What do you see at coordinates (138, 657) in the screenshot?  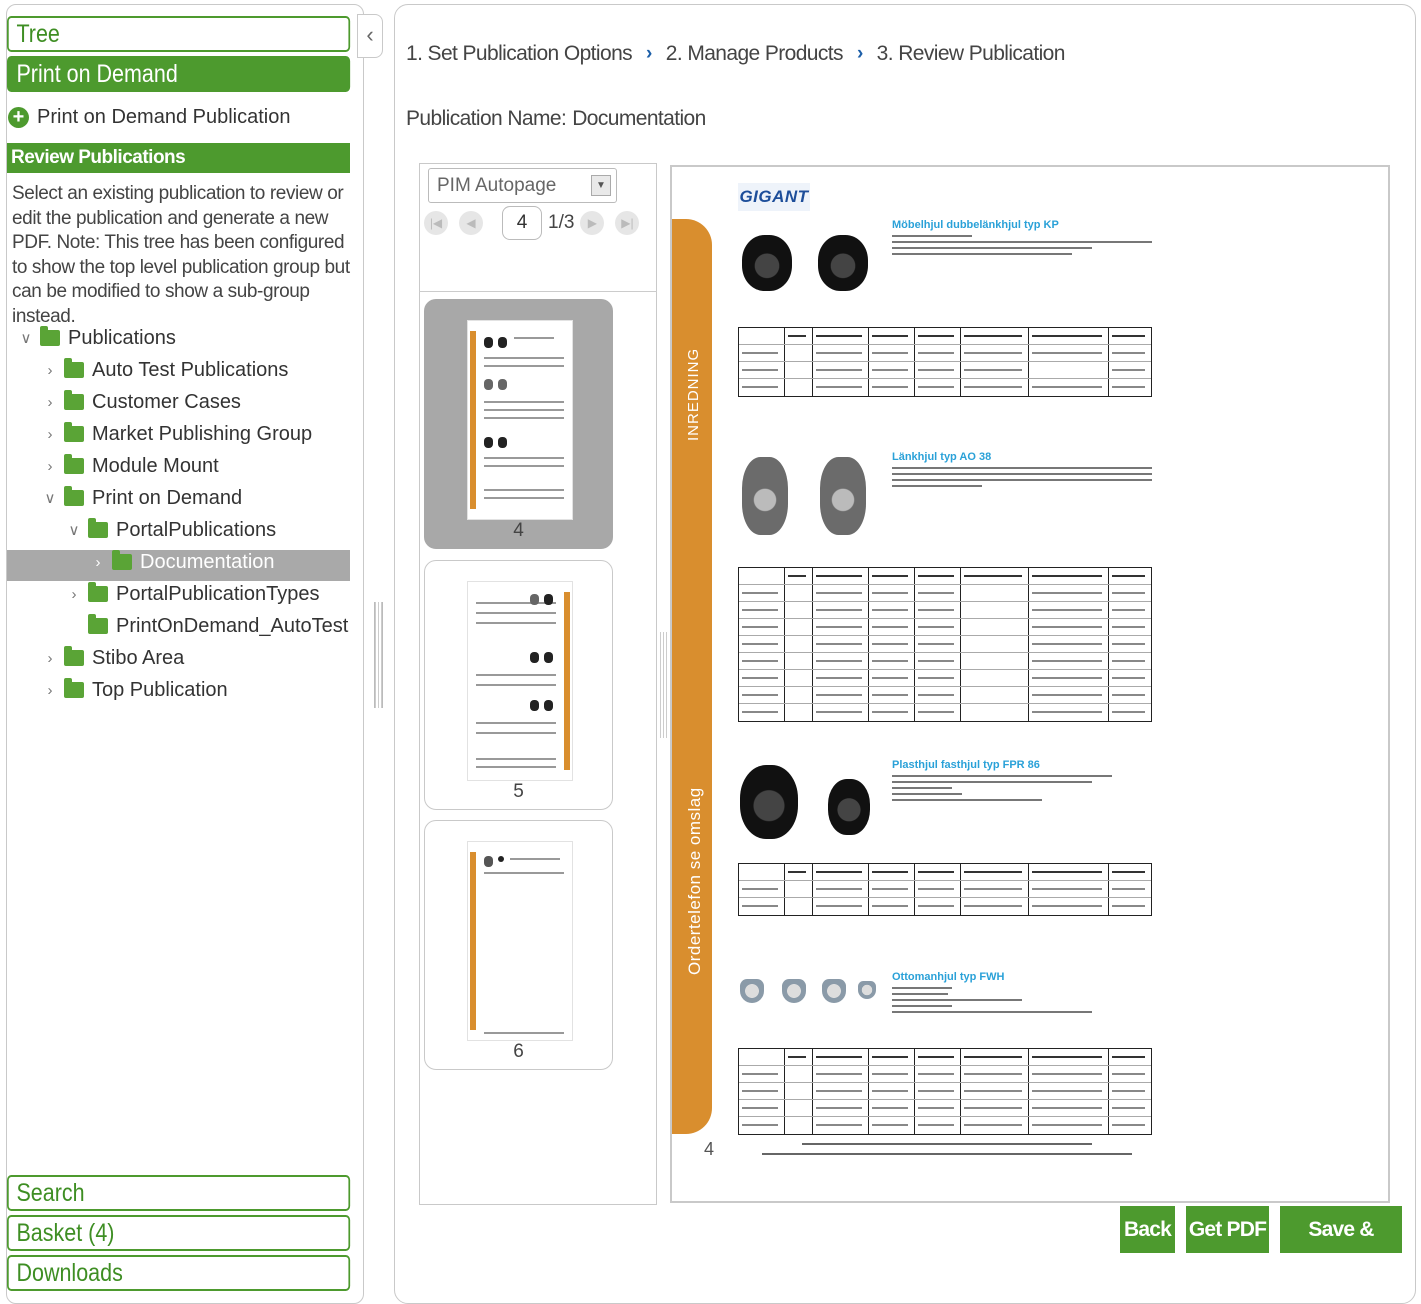 I see `tree-node-label: Stibo Area` at bounding box center [138, 657].